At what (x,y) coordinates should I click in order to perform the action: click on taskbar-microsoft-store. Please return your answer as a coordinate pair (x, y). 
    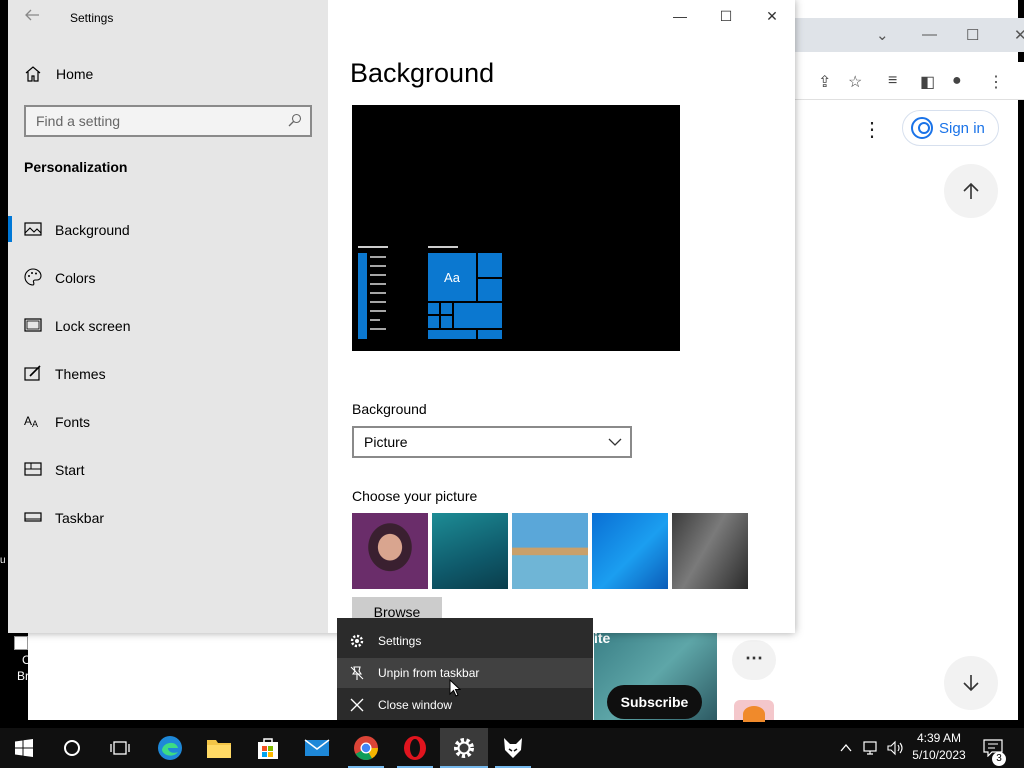
    Looking at the image, I should click on (268, 748).